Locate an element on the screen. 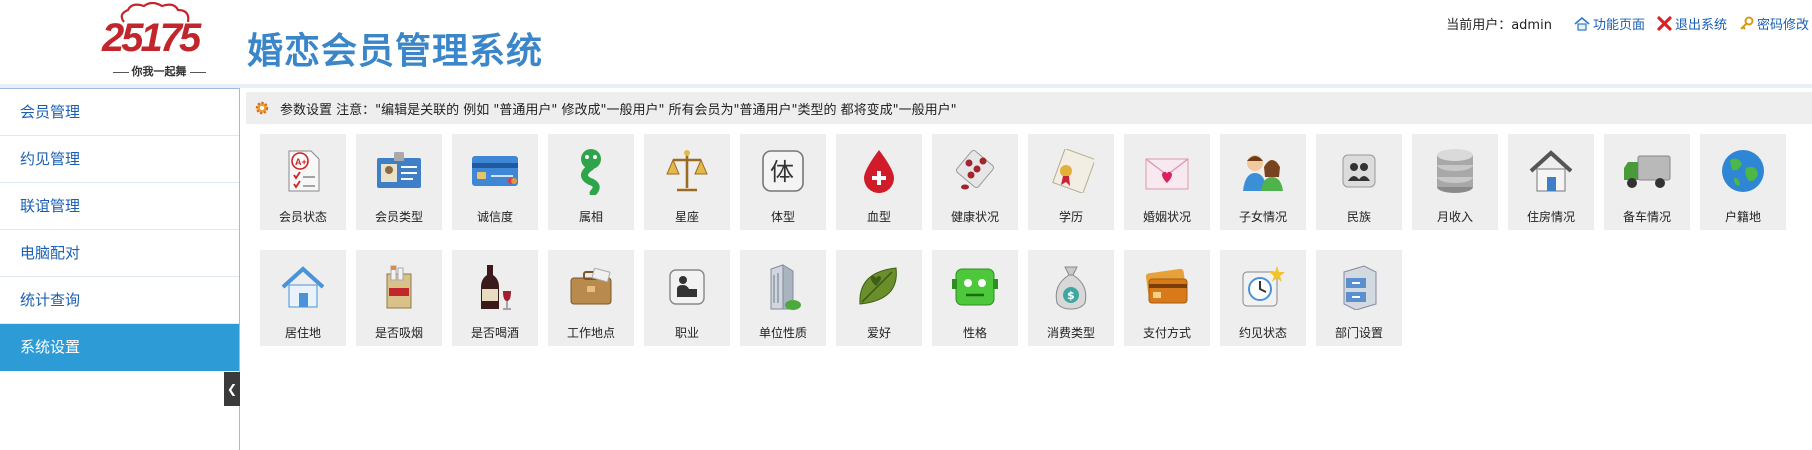  tile-label: 爱好 is located at coordinates (878, 333).